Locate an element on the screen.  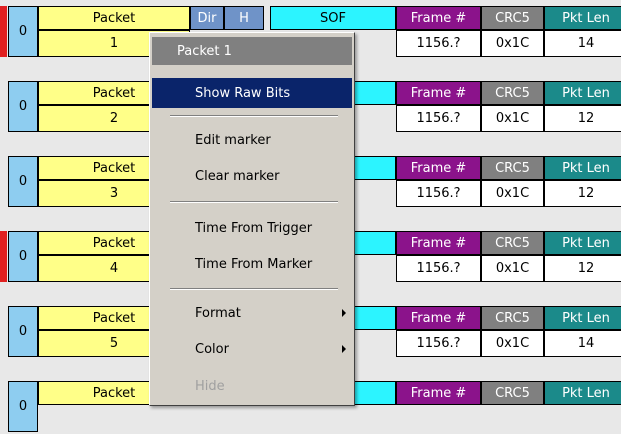
menu-item-time-from-trigger: Time From Trigger is located at coordinates (252, 228).